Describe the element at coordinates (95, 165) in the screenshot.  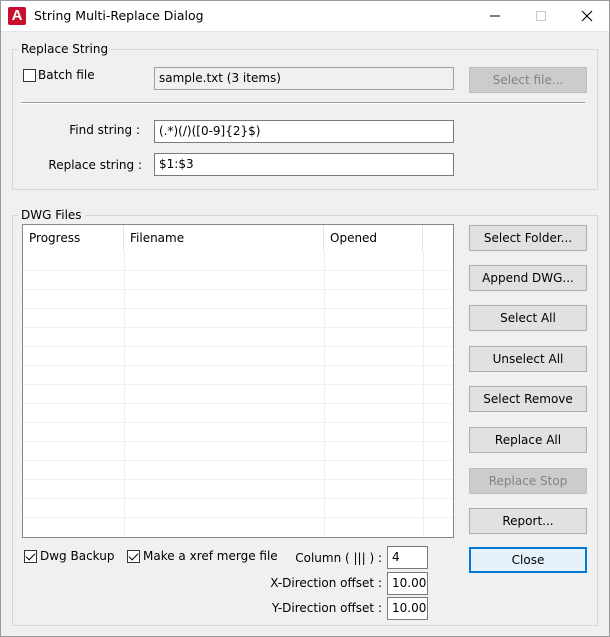
I see `replace-string-label: Replace string :` at that location.